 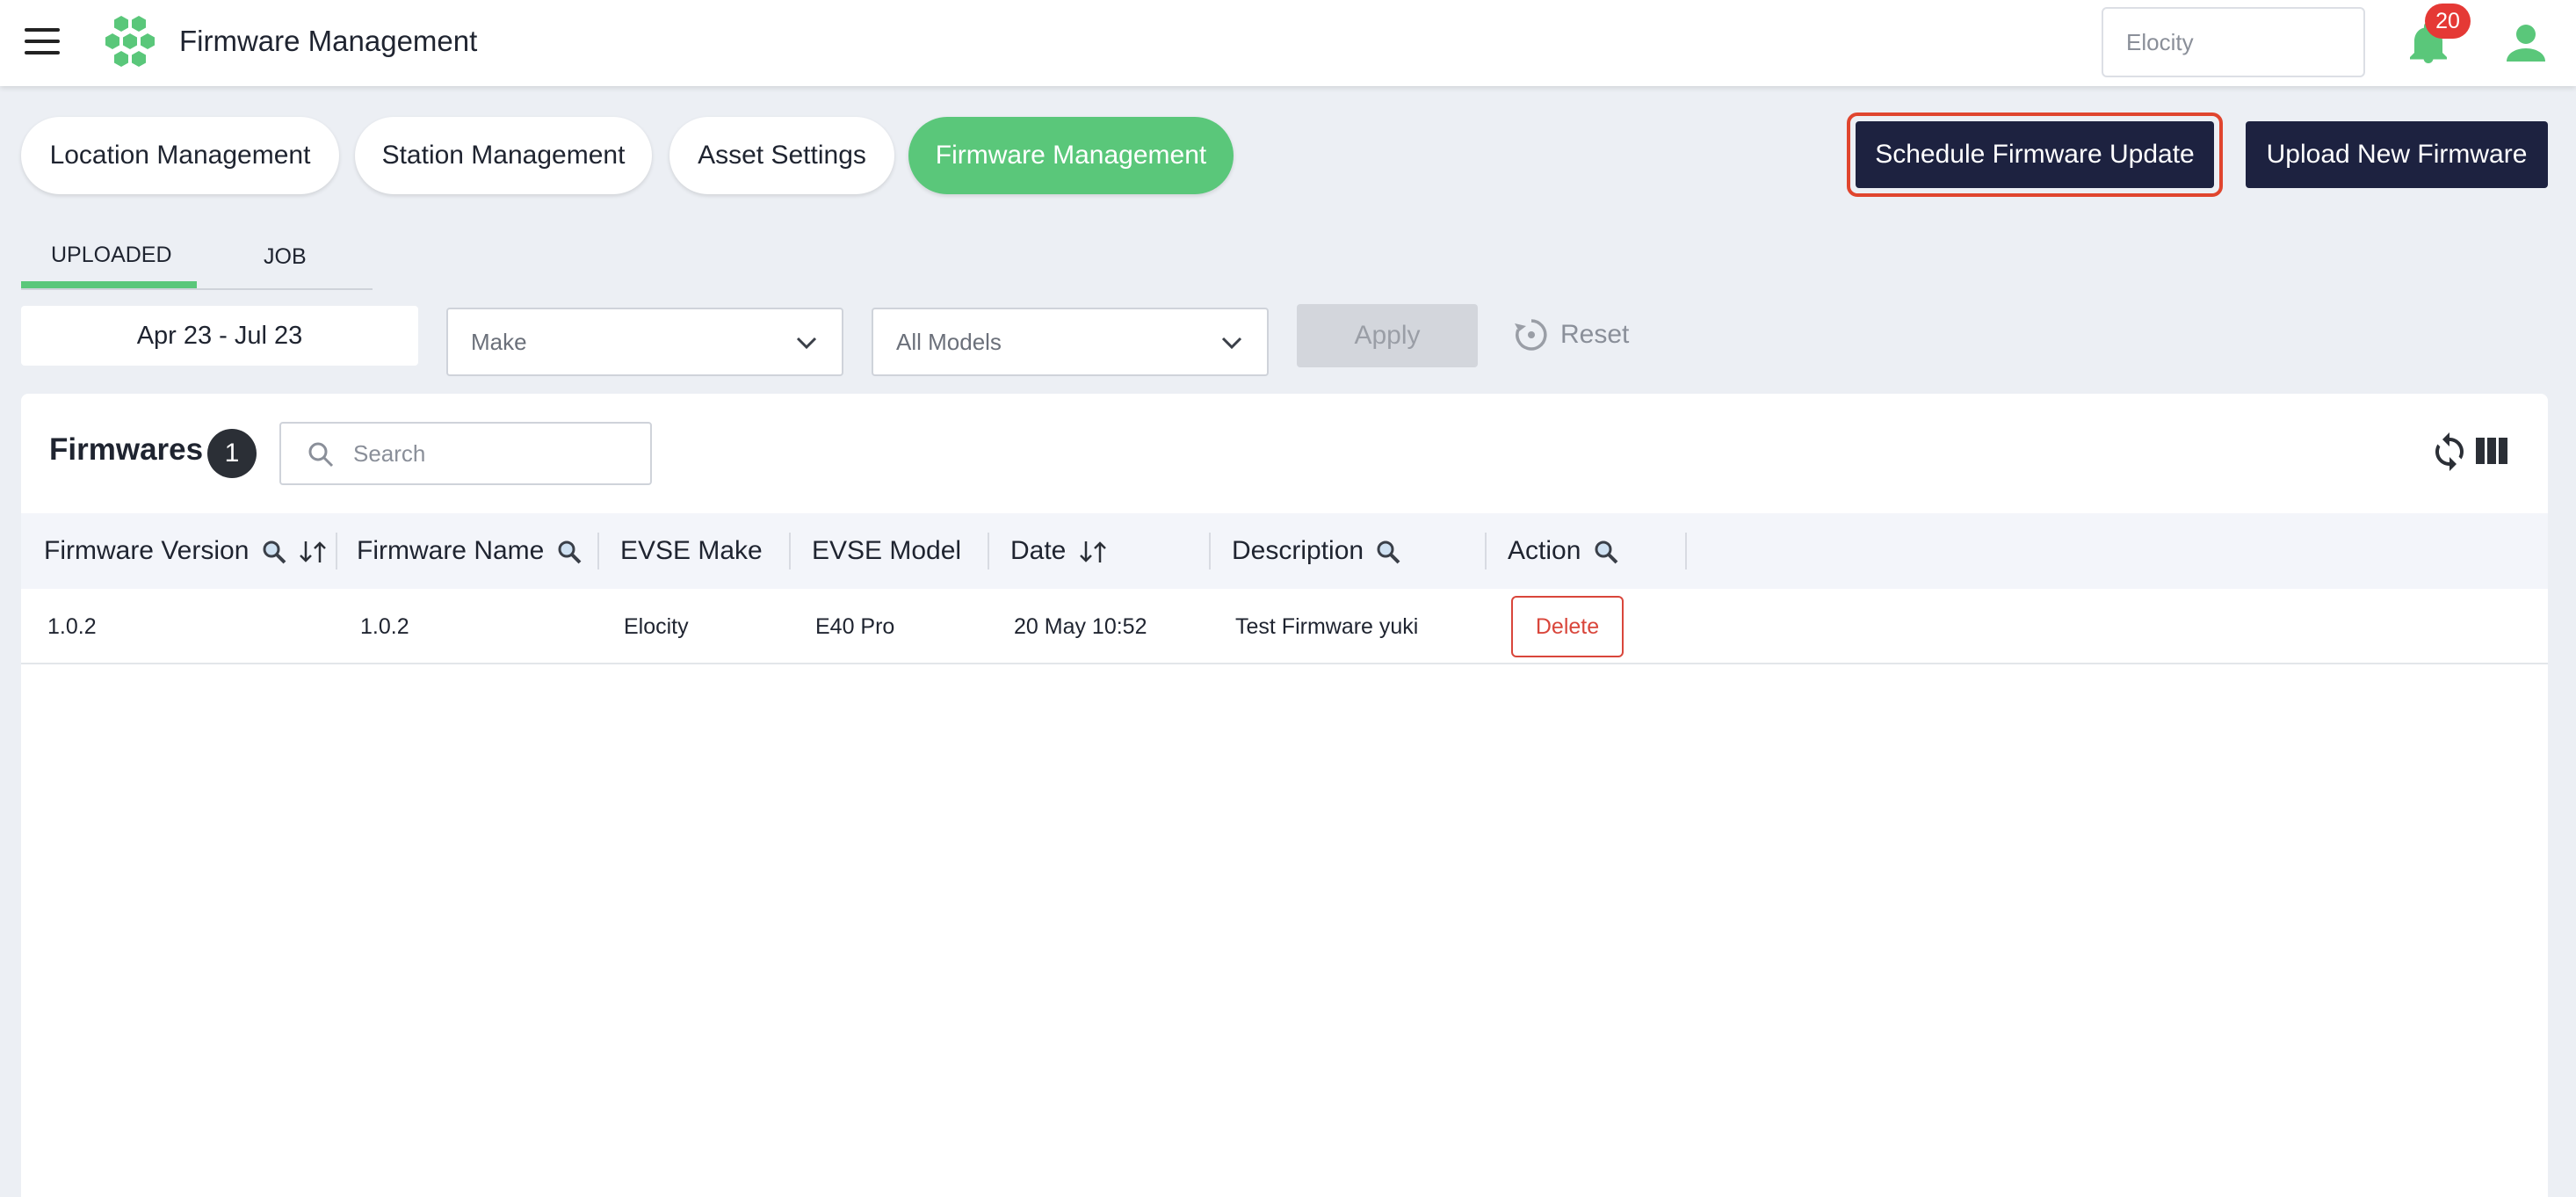 I want to click on column-header-evse-model: EVSE Model, so click(x=886, y=551).